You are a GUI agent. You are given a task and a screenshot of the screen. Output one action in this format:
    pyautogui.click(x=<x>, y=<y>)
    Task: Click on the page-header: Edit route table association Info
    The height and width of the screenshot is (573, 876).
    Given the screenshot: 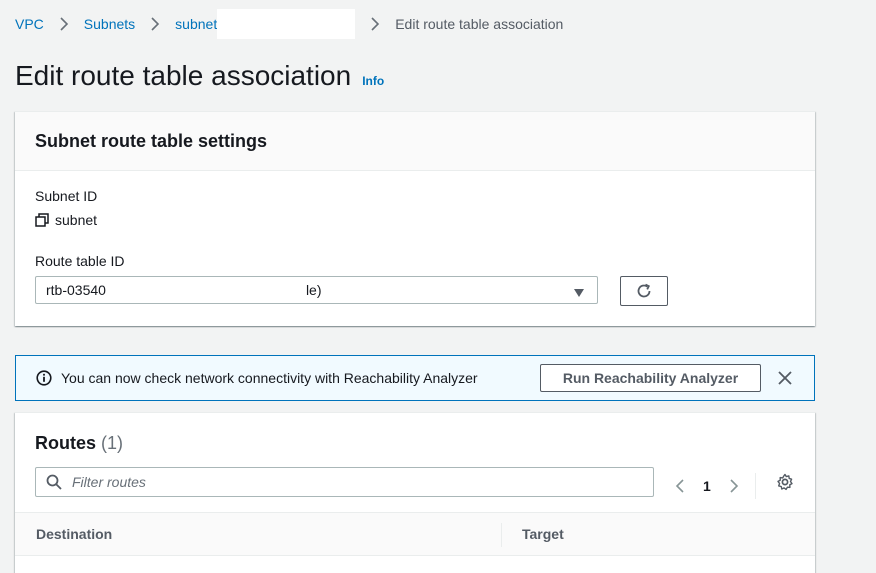 What is the action you would take?
    pyautogui.click(x=199, y=76)
    